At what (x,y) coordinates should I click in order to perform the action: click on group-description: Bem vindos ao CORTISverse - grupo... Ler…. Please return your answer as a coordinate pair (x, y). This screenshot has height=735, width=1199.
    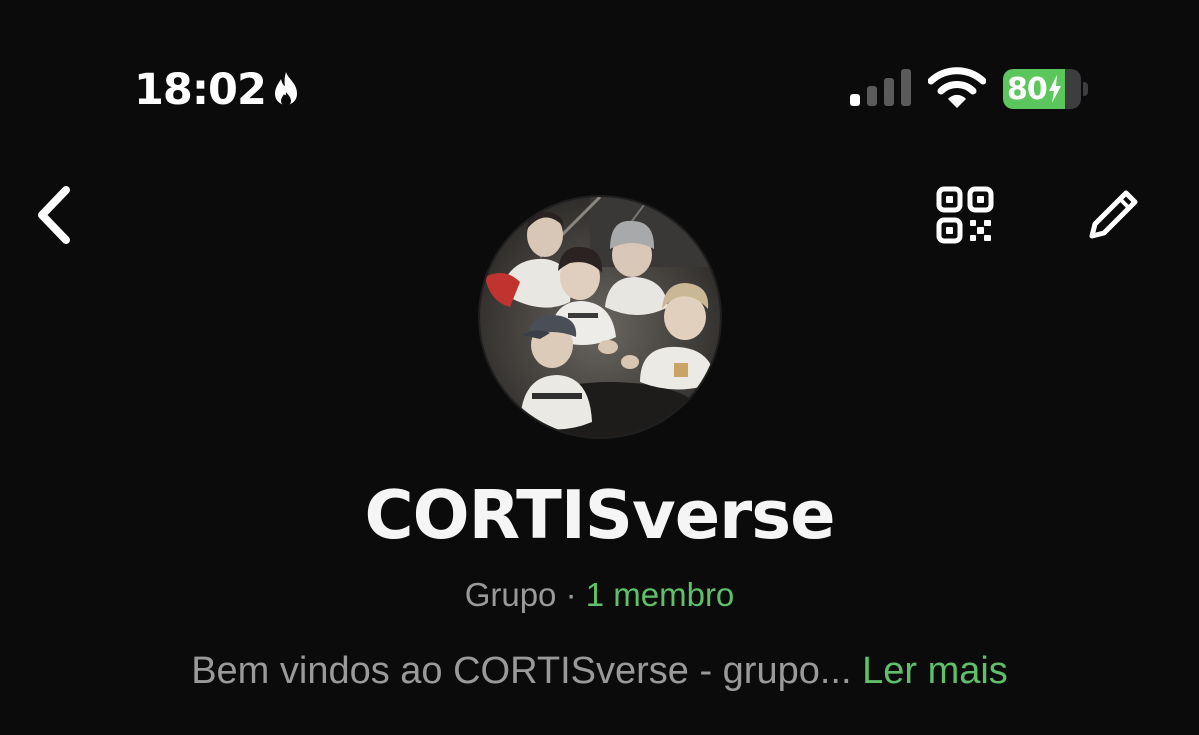
    Looking at the image, I should click on (599, 671).